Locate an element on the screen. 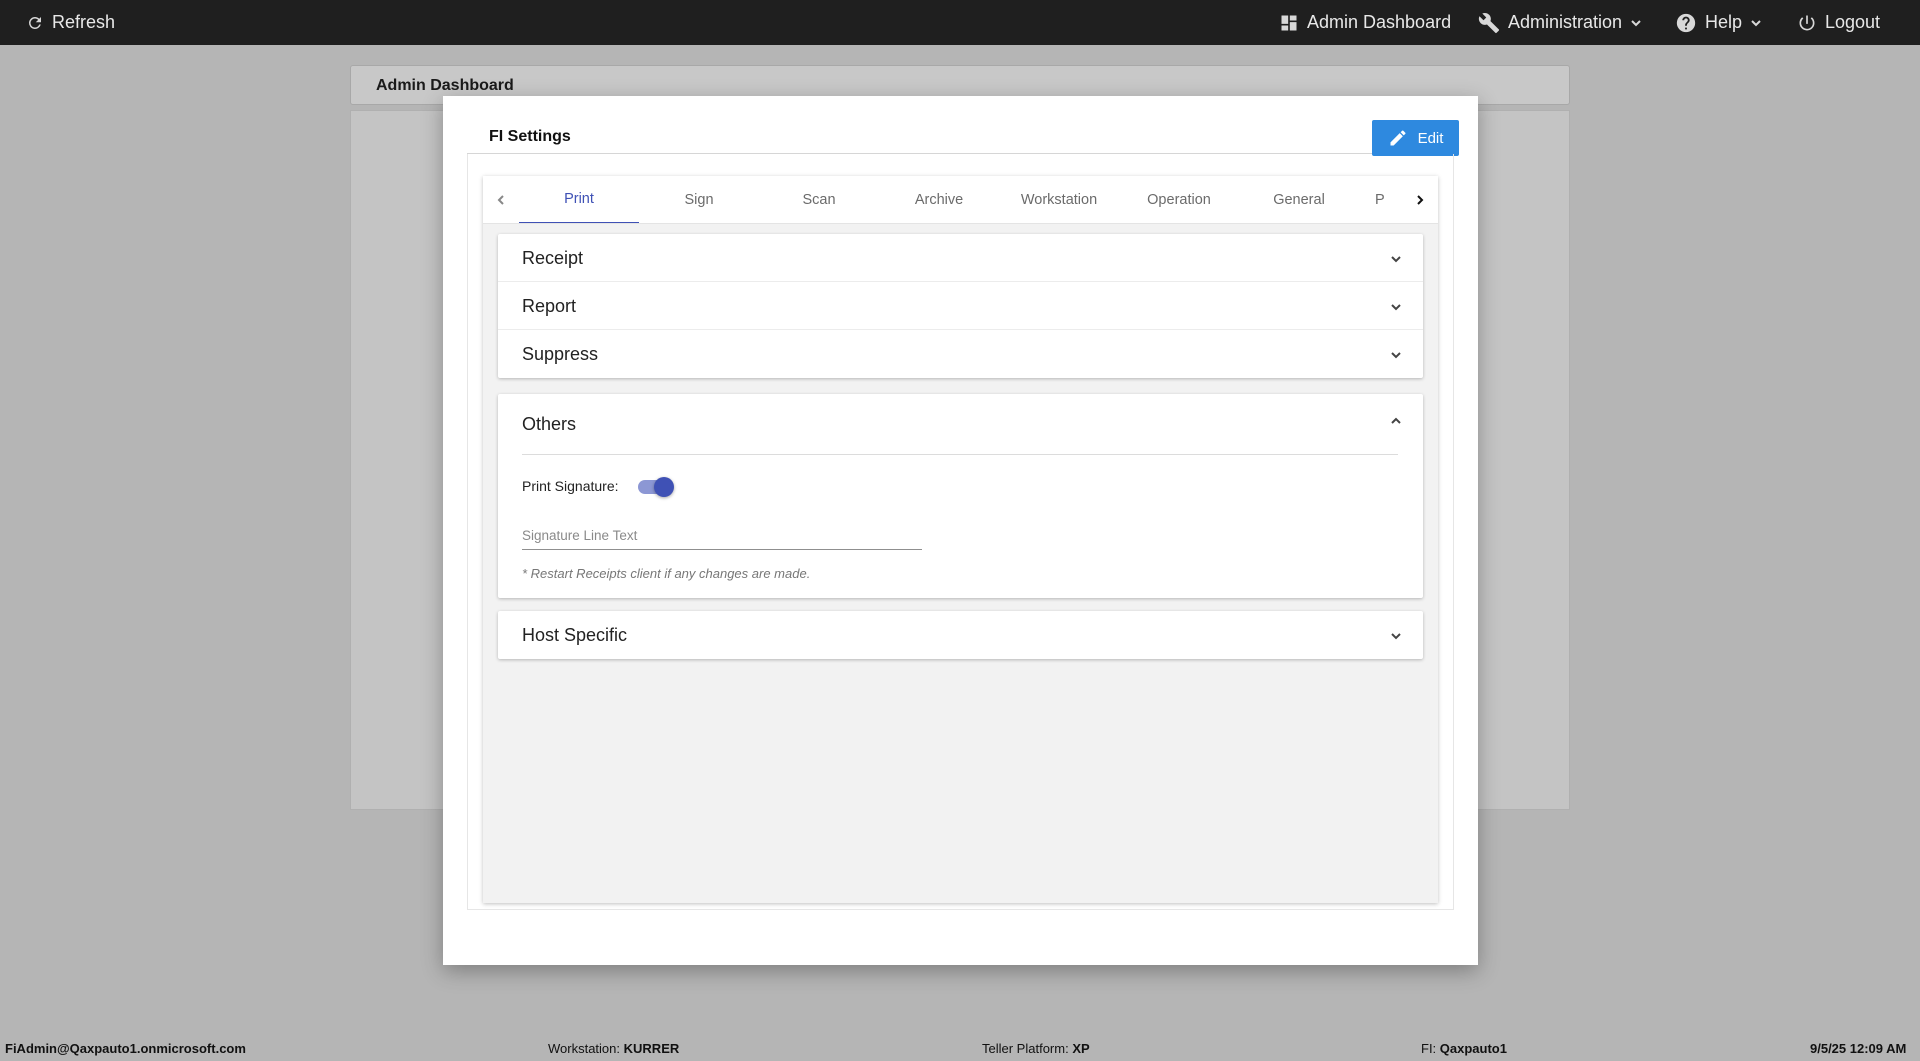 Image resolution: width=1920 pixels, height=1061 pixels. refresh-icon is located at coordinates (34, 22).